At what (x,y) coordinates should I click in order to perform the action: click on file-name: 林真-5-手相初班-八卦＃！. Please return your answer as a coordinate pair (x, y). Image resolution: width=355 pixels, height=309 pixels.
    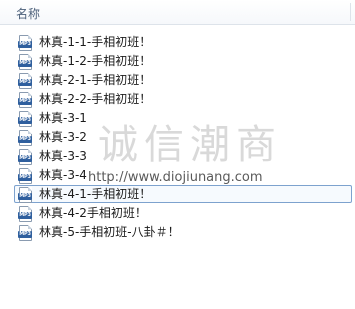
    Looking at the image, I should click on (109, 232).